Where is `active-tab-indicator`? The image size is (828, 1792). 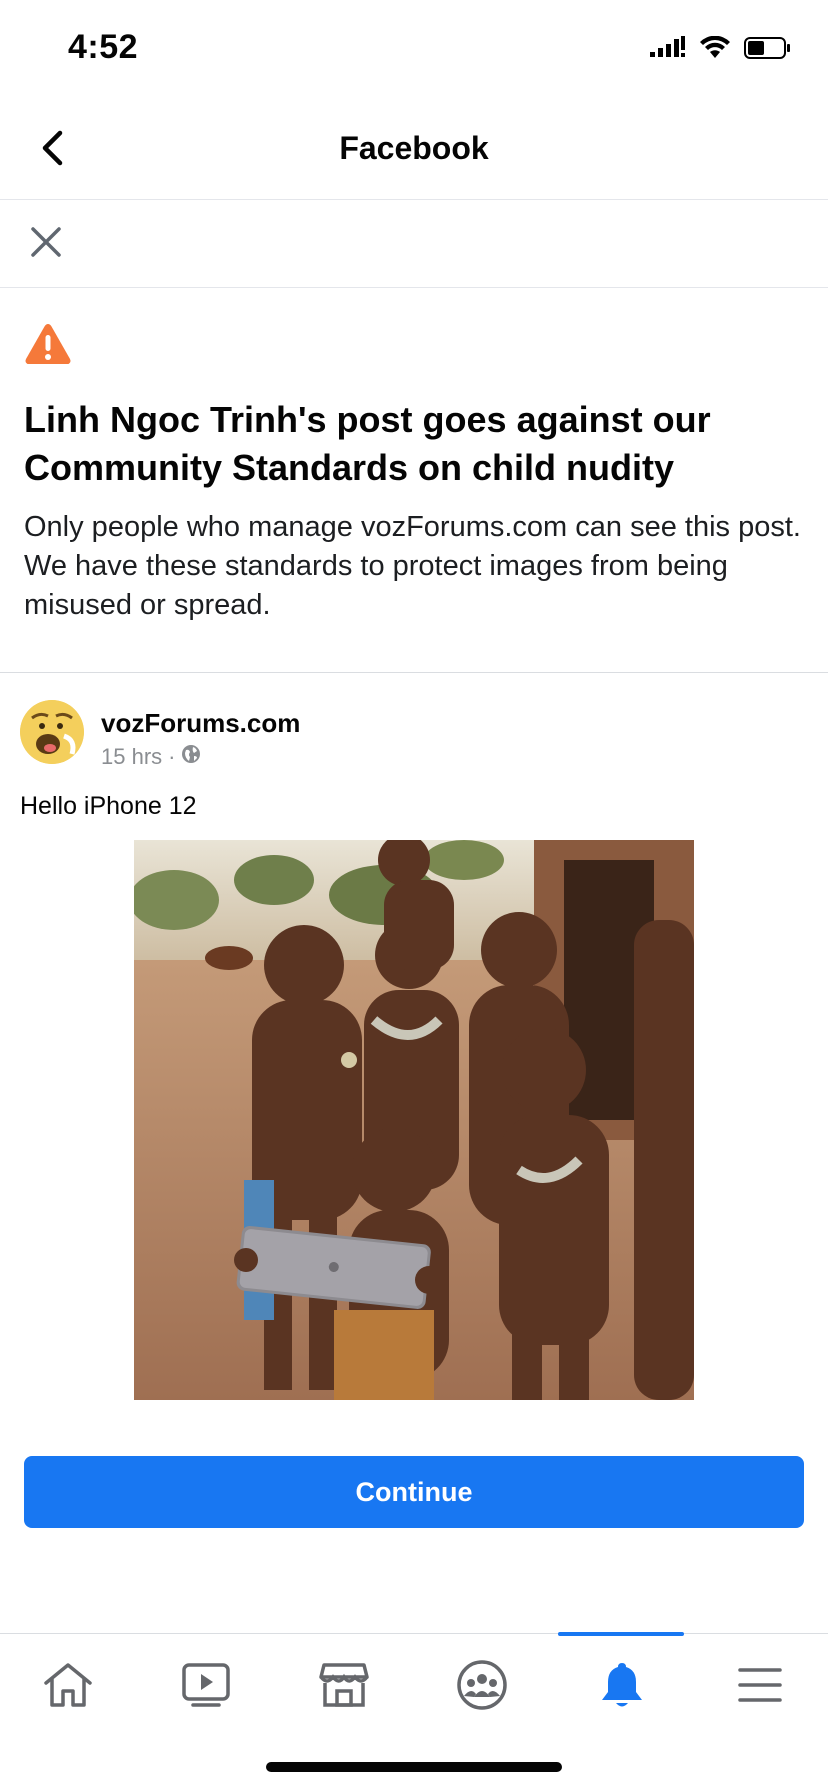 active-tab-indicator is located at coordinates (621, 1634).